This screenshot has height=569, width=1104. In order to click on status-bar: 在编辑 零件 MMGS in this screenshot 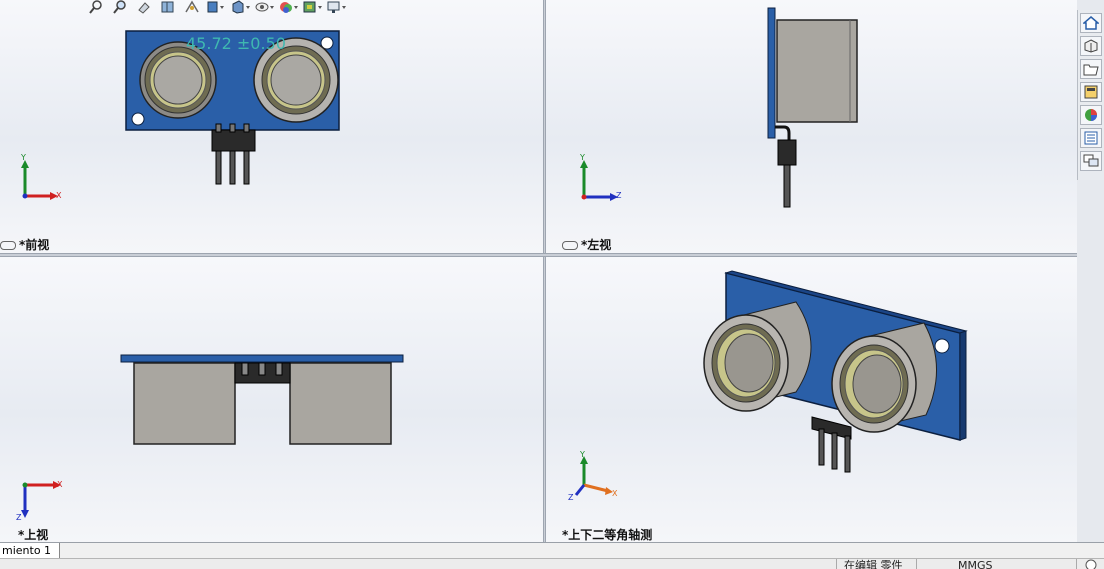, I will do `click(552, 563)`.